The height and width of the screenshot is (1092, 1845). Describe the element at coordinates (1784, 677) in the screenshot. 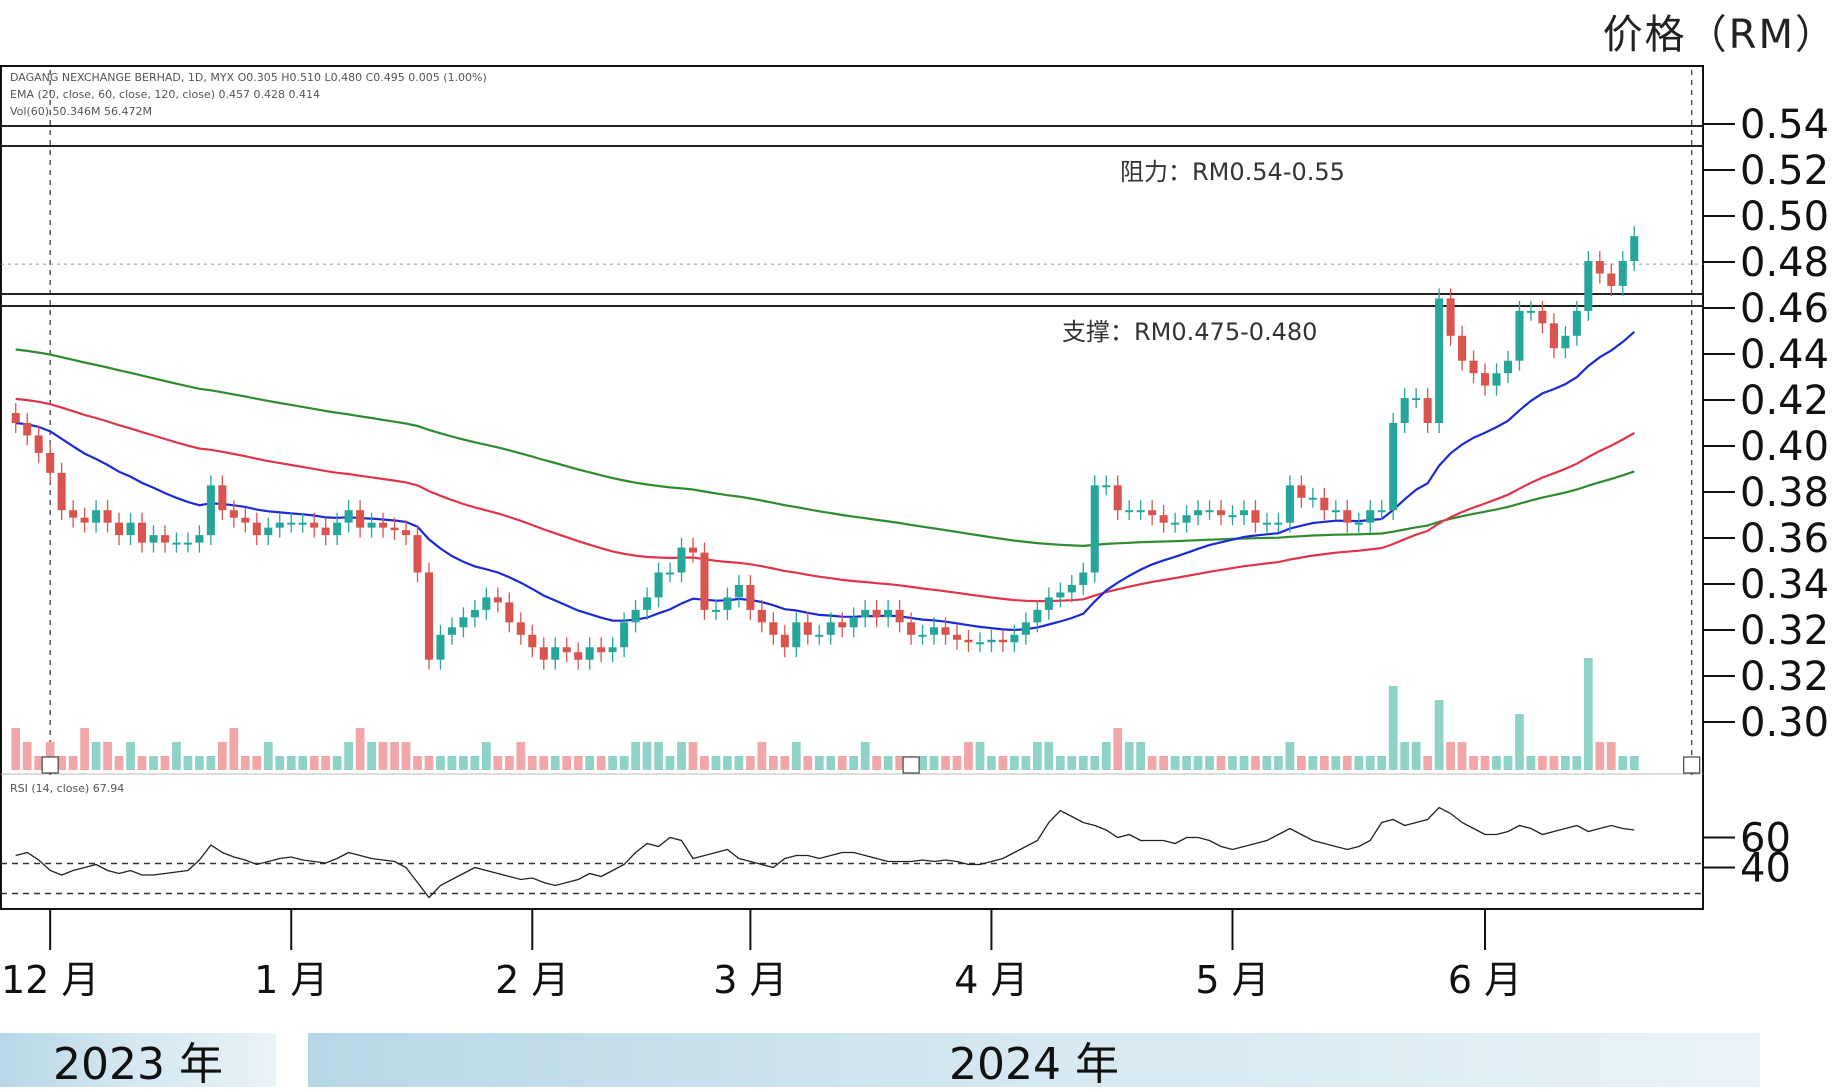

I see `price-tick-label: 0.32` at that location.